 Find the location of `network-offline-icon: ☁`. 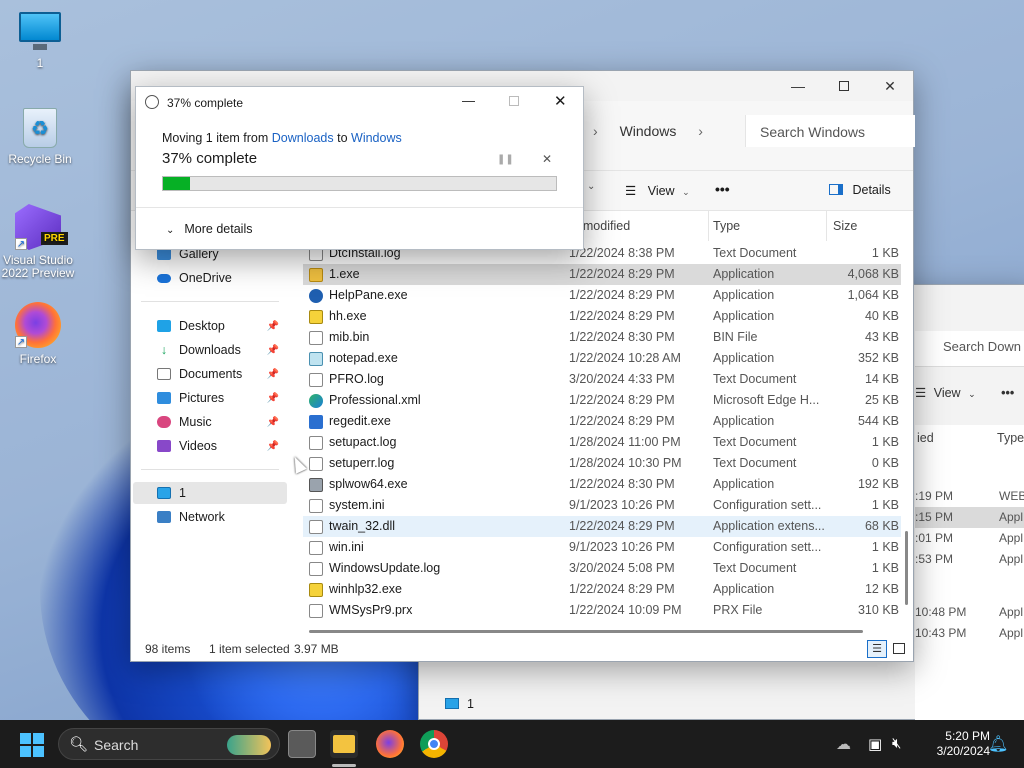

network-offline-icon: ☁ is located at coordinates (843, 744).